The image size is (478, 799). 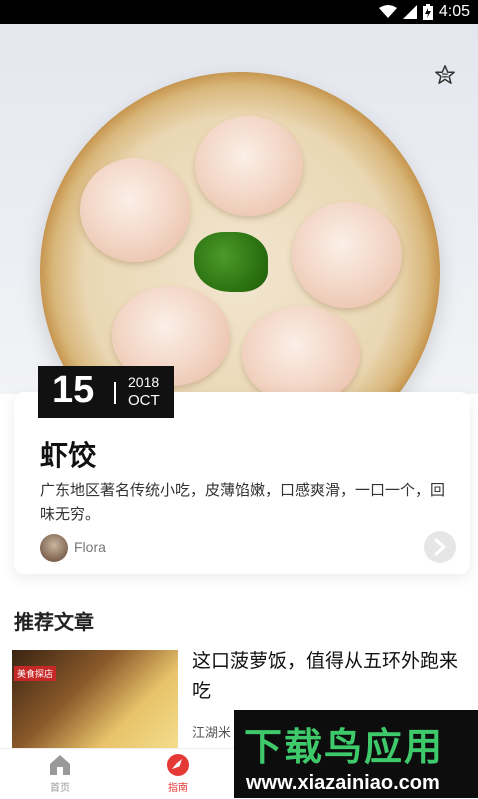 I want to click on battery-icon, so click(x=427, y=12).